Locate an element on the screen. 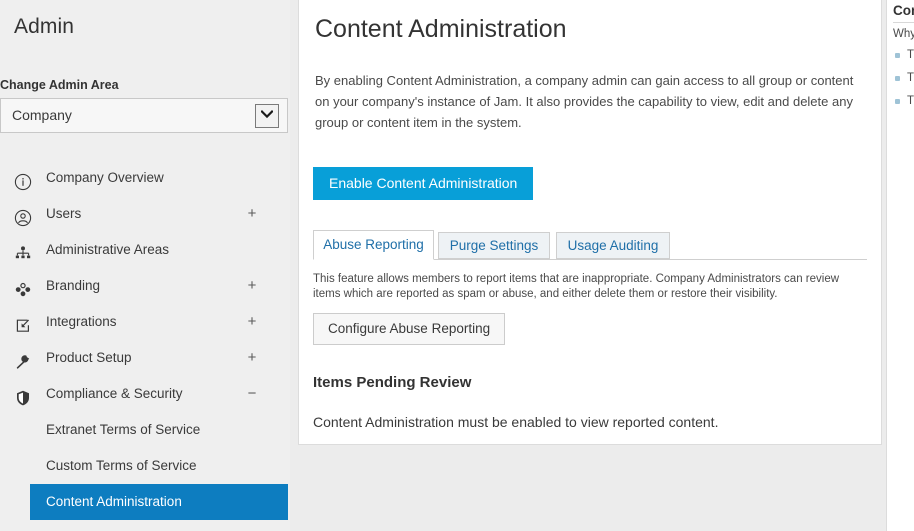 The image size is (914, 531). sidebar-item-company-overview: Company Overview is located at coordinates (145, 178).